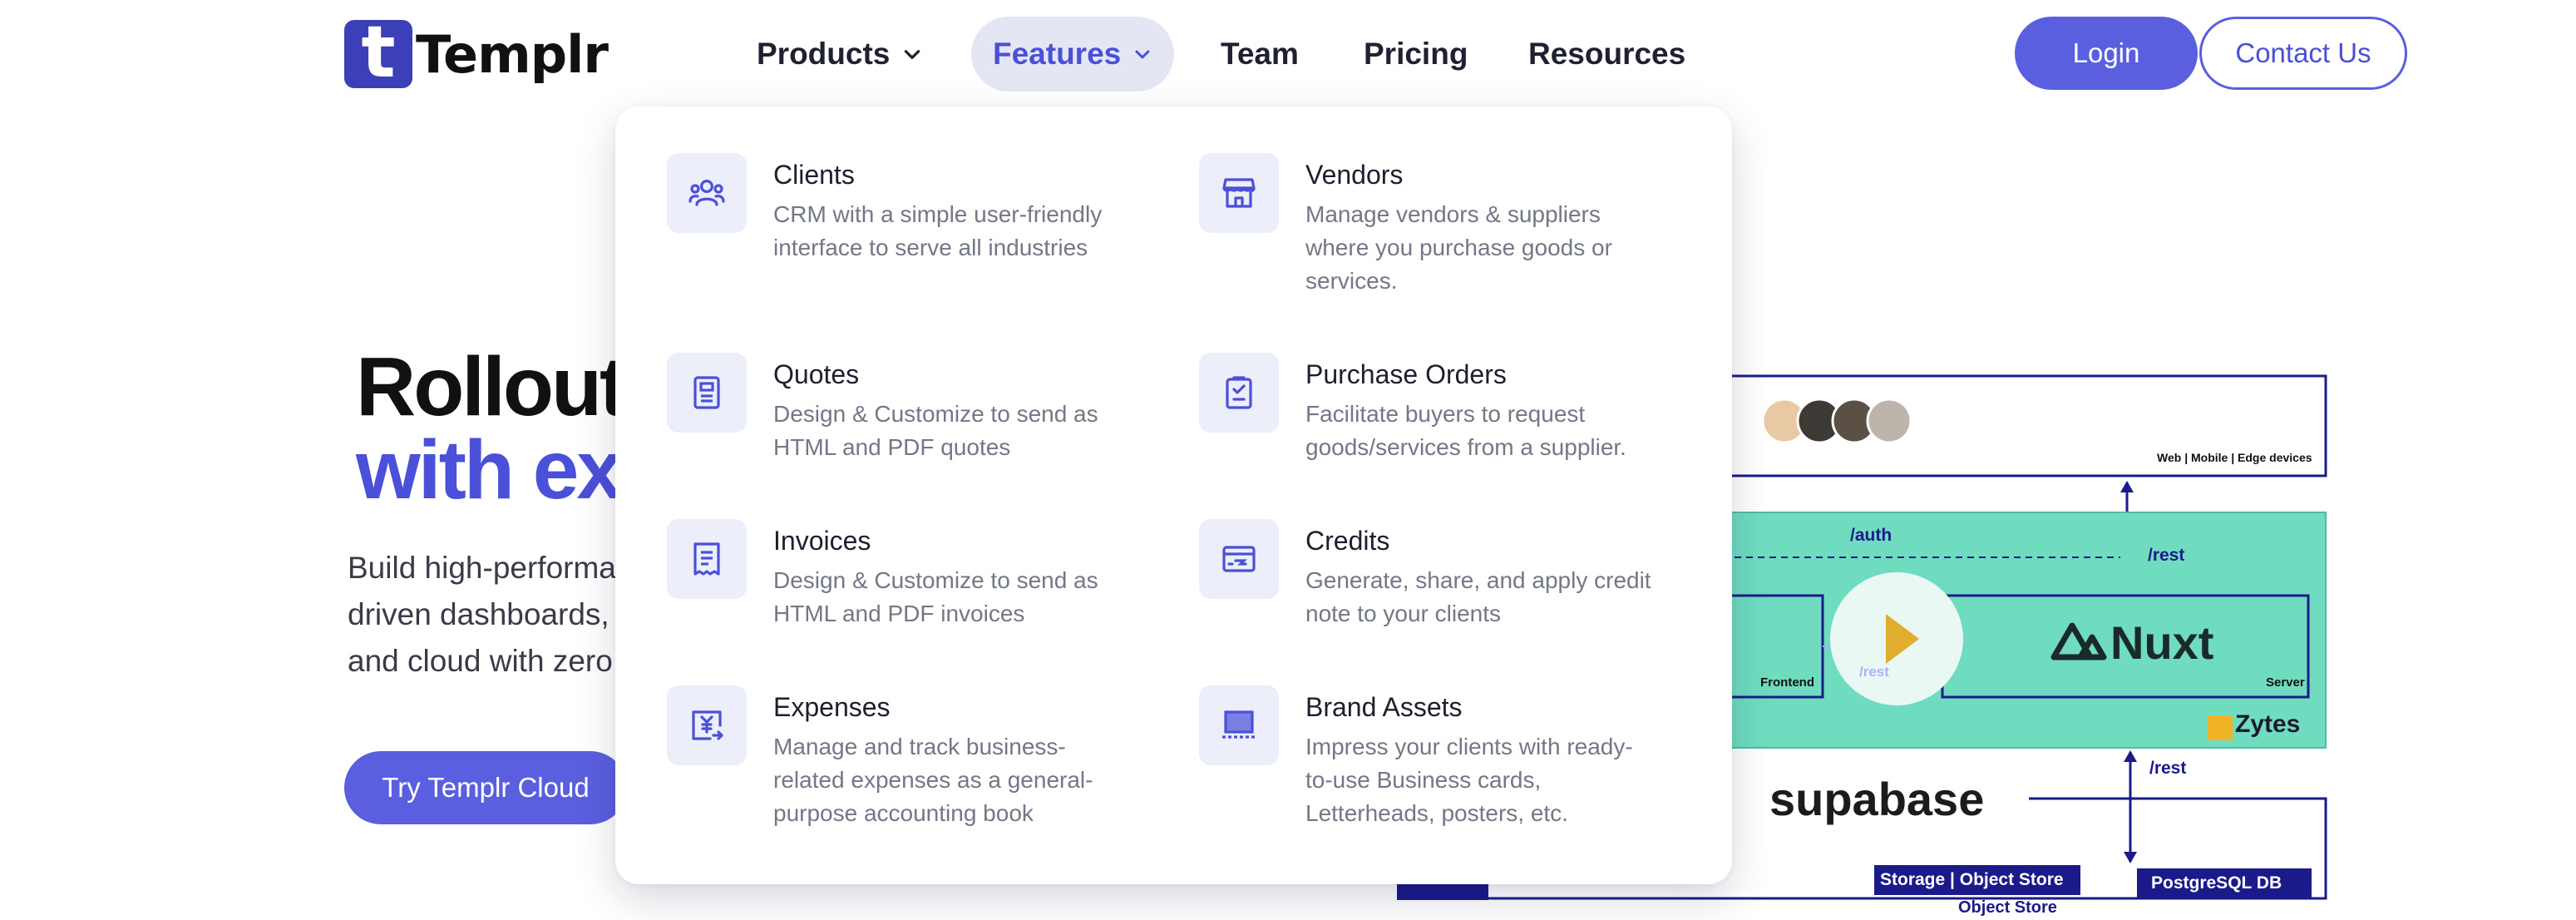 The width and height of the screenshot is (2576, 920). I want to click on hero-description-line1: Build high-performa, so click(482, 568).